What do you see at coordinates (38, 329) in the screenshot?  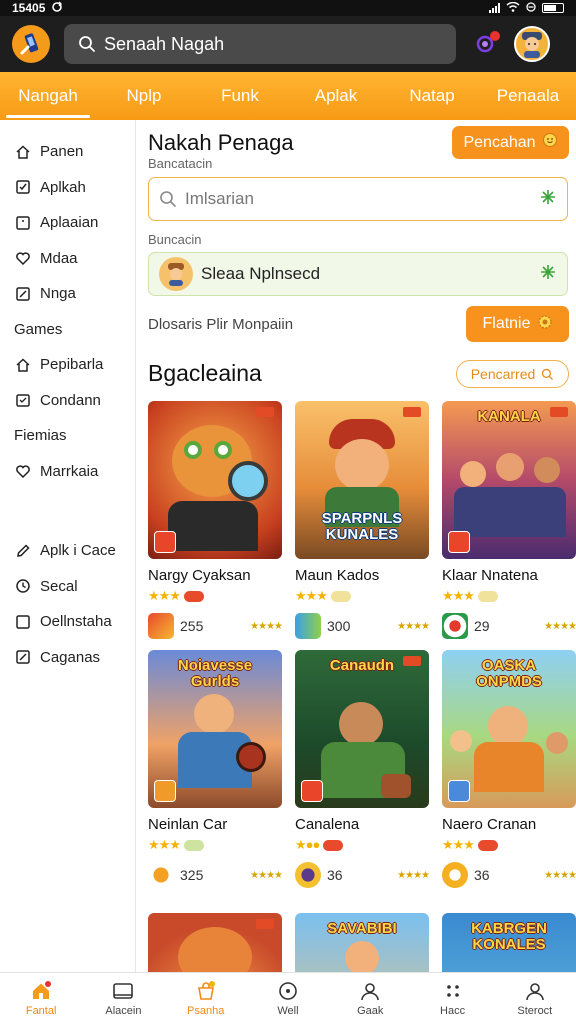 I see `sidebar-heading-games: Games` at bounding box center [38, 329].